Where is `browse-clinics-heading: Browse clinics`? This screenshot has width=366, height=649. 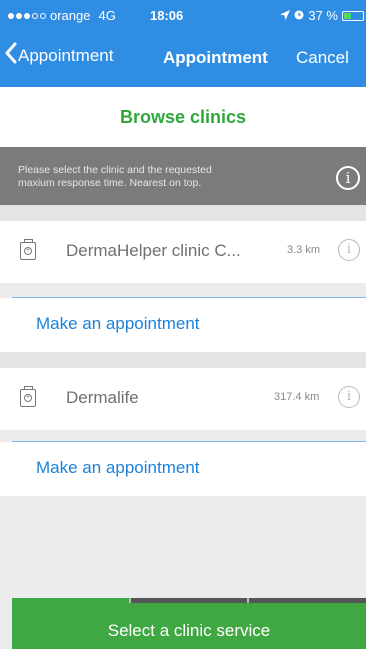 browse-clinics-heading: Browse clinics is located at coordinates (183, 117).